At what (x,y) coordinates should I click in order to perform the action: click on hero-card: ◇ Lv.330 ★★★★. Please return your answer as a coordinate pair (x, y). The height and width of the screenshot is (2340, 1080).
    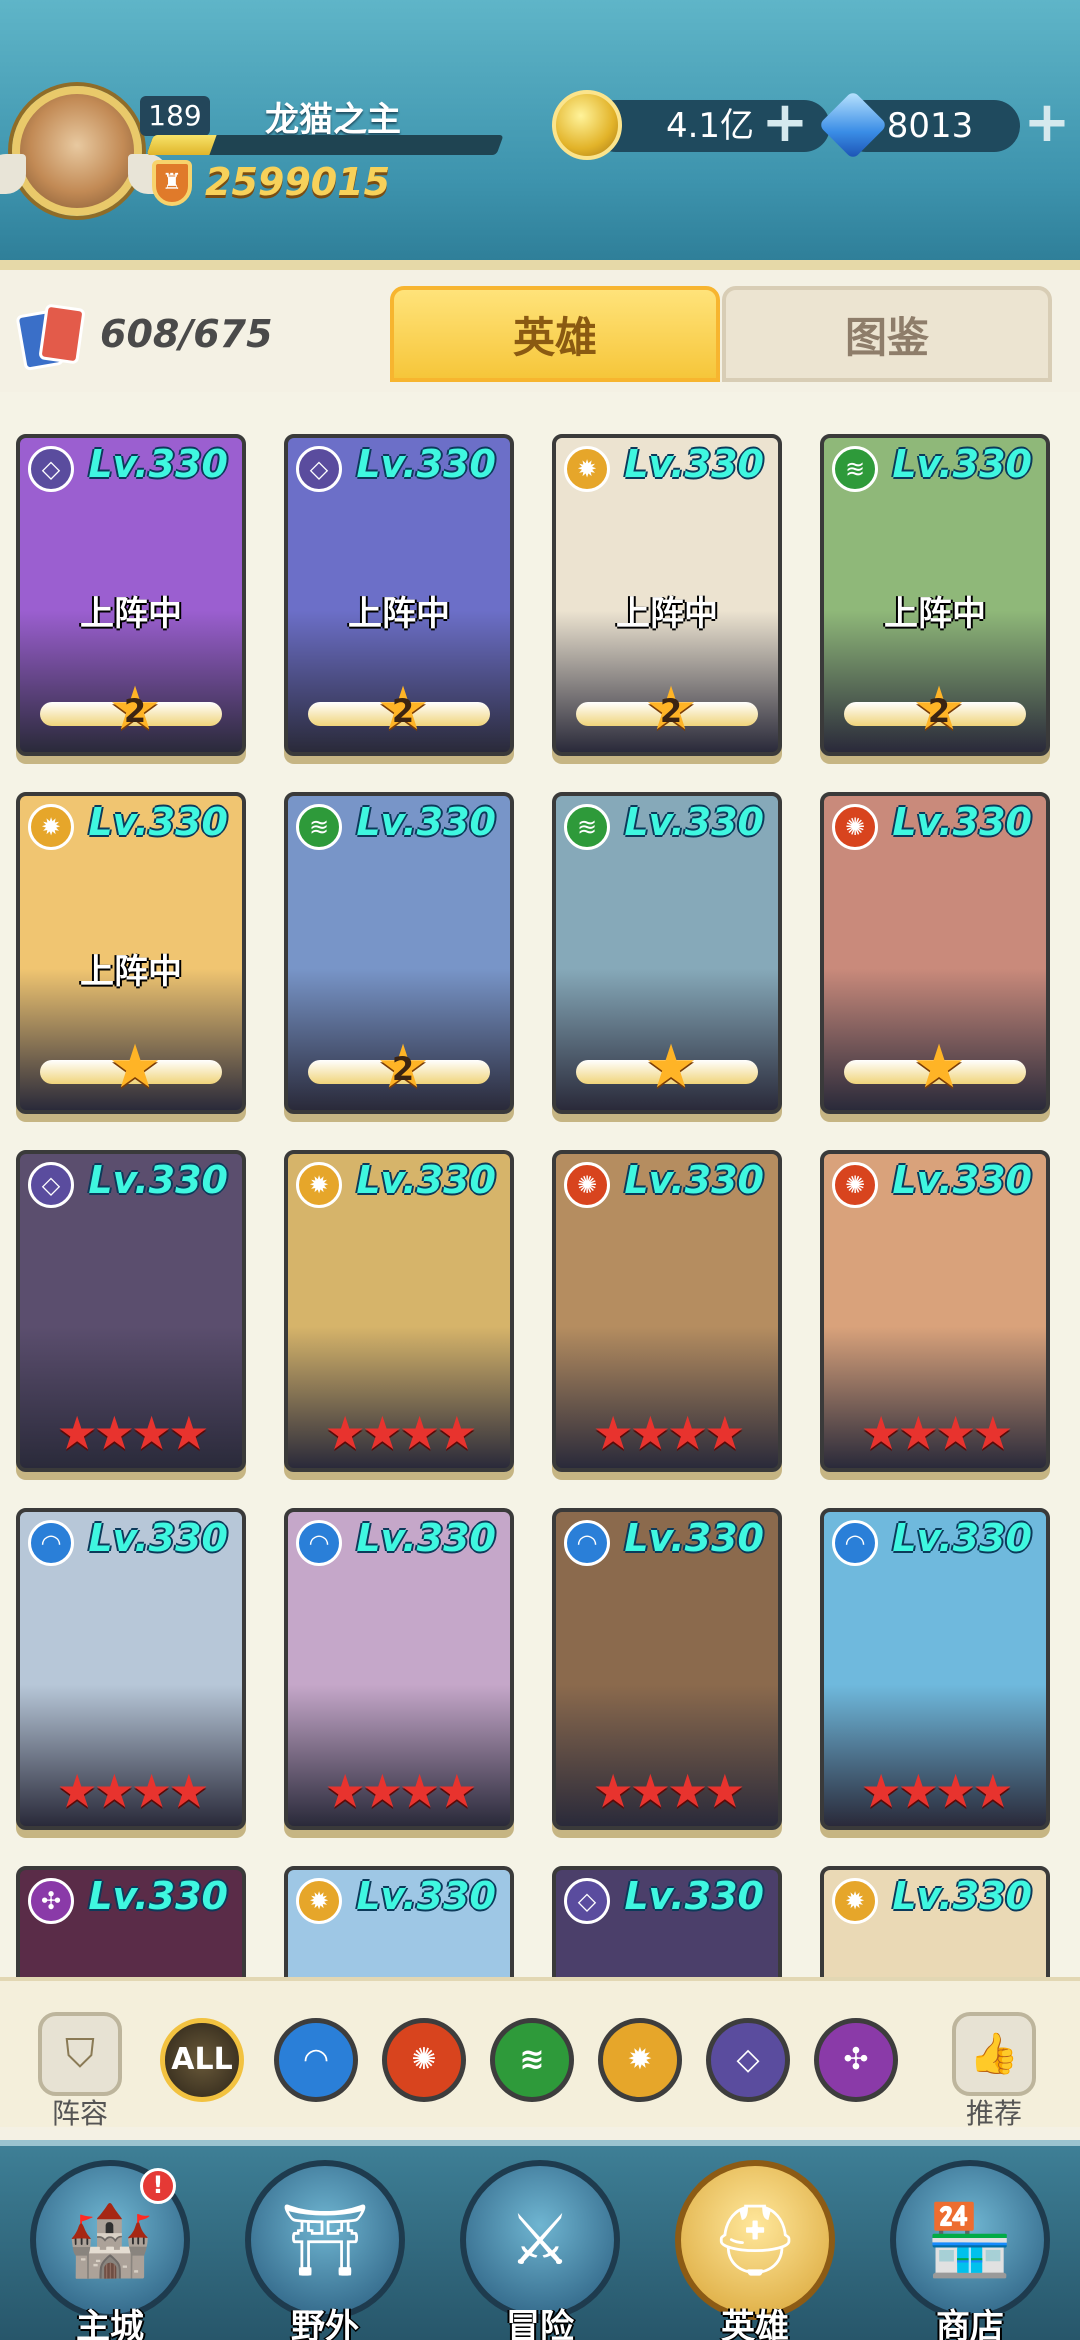
    Looking at the image, I should click on (131, 1311).